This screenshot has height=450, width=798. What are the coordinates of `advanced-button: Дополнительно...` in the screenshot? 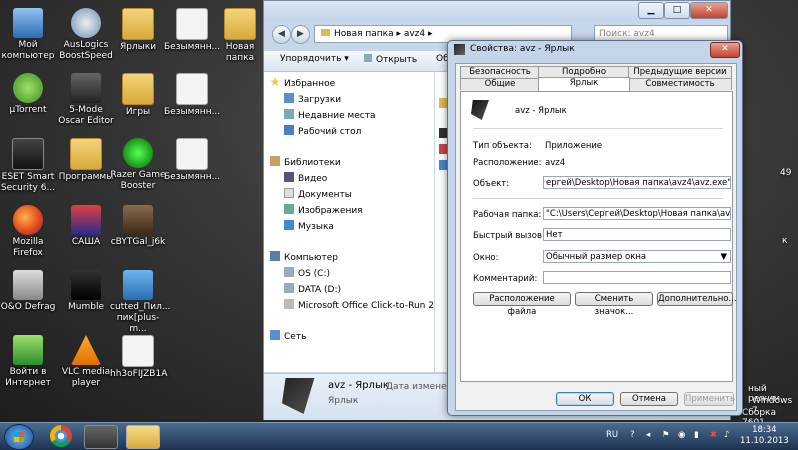 It's located at (697, 299).